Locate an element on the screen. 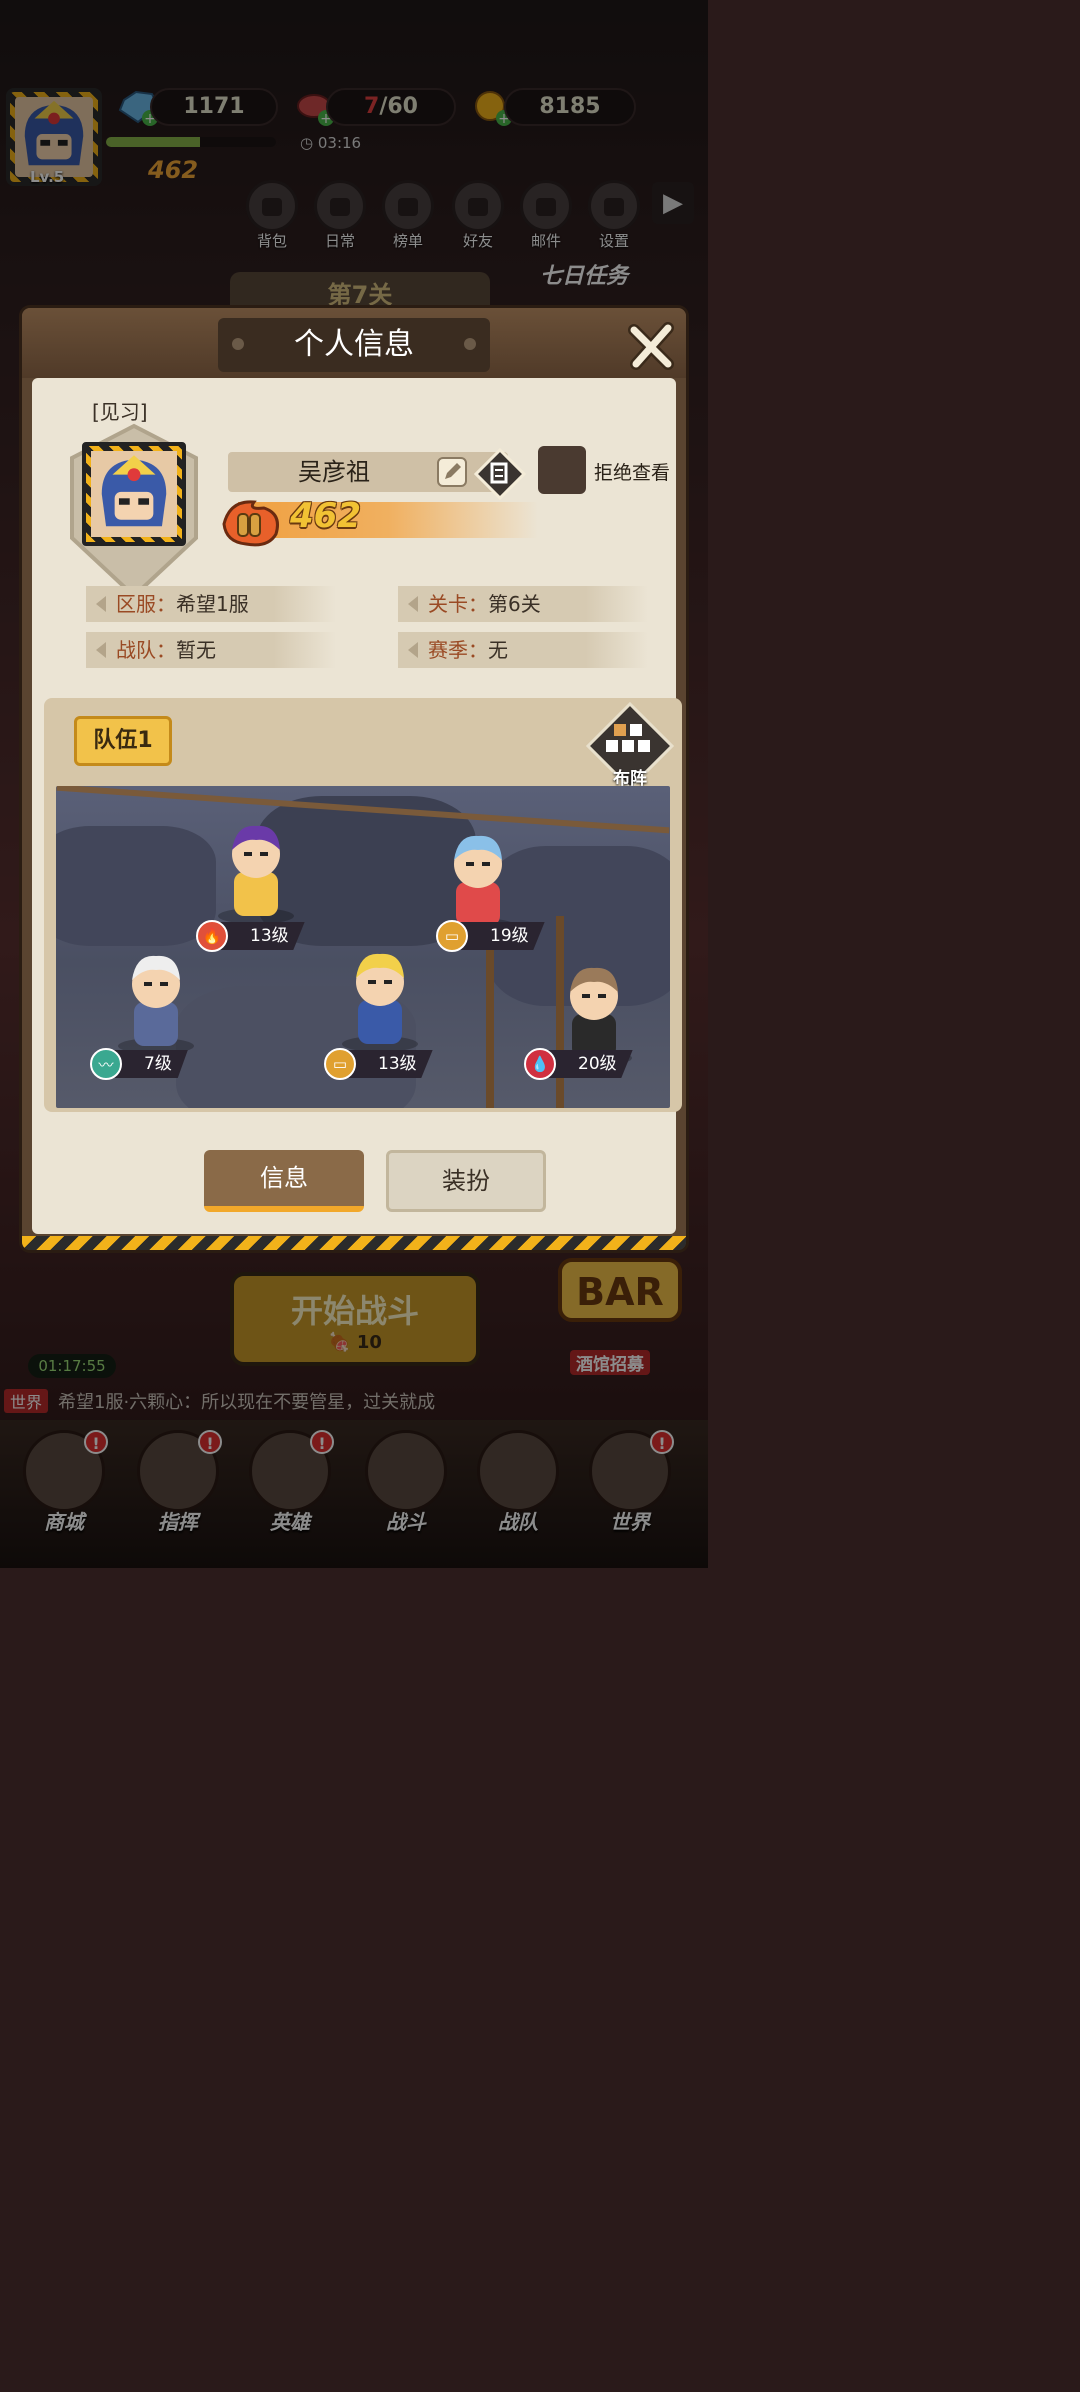 Image resolution: width=1080 pixels, height=2392 pixels. stamina-timer: ◷ 03:16 is located at coordinates (331, 143).